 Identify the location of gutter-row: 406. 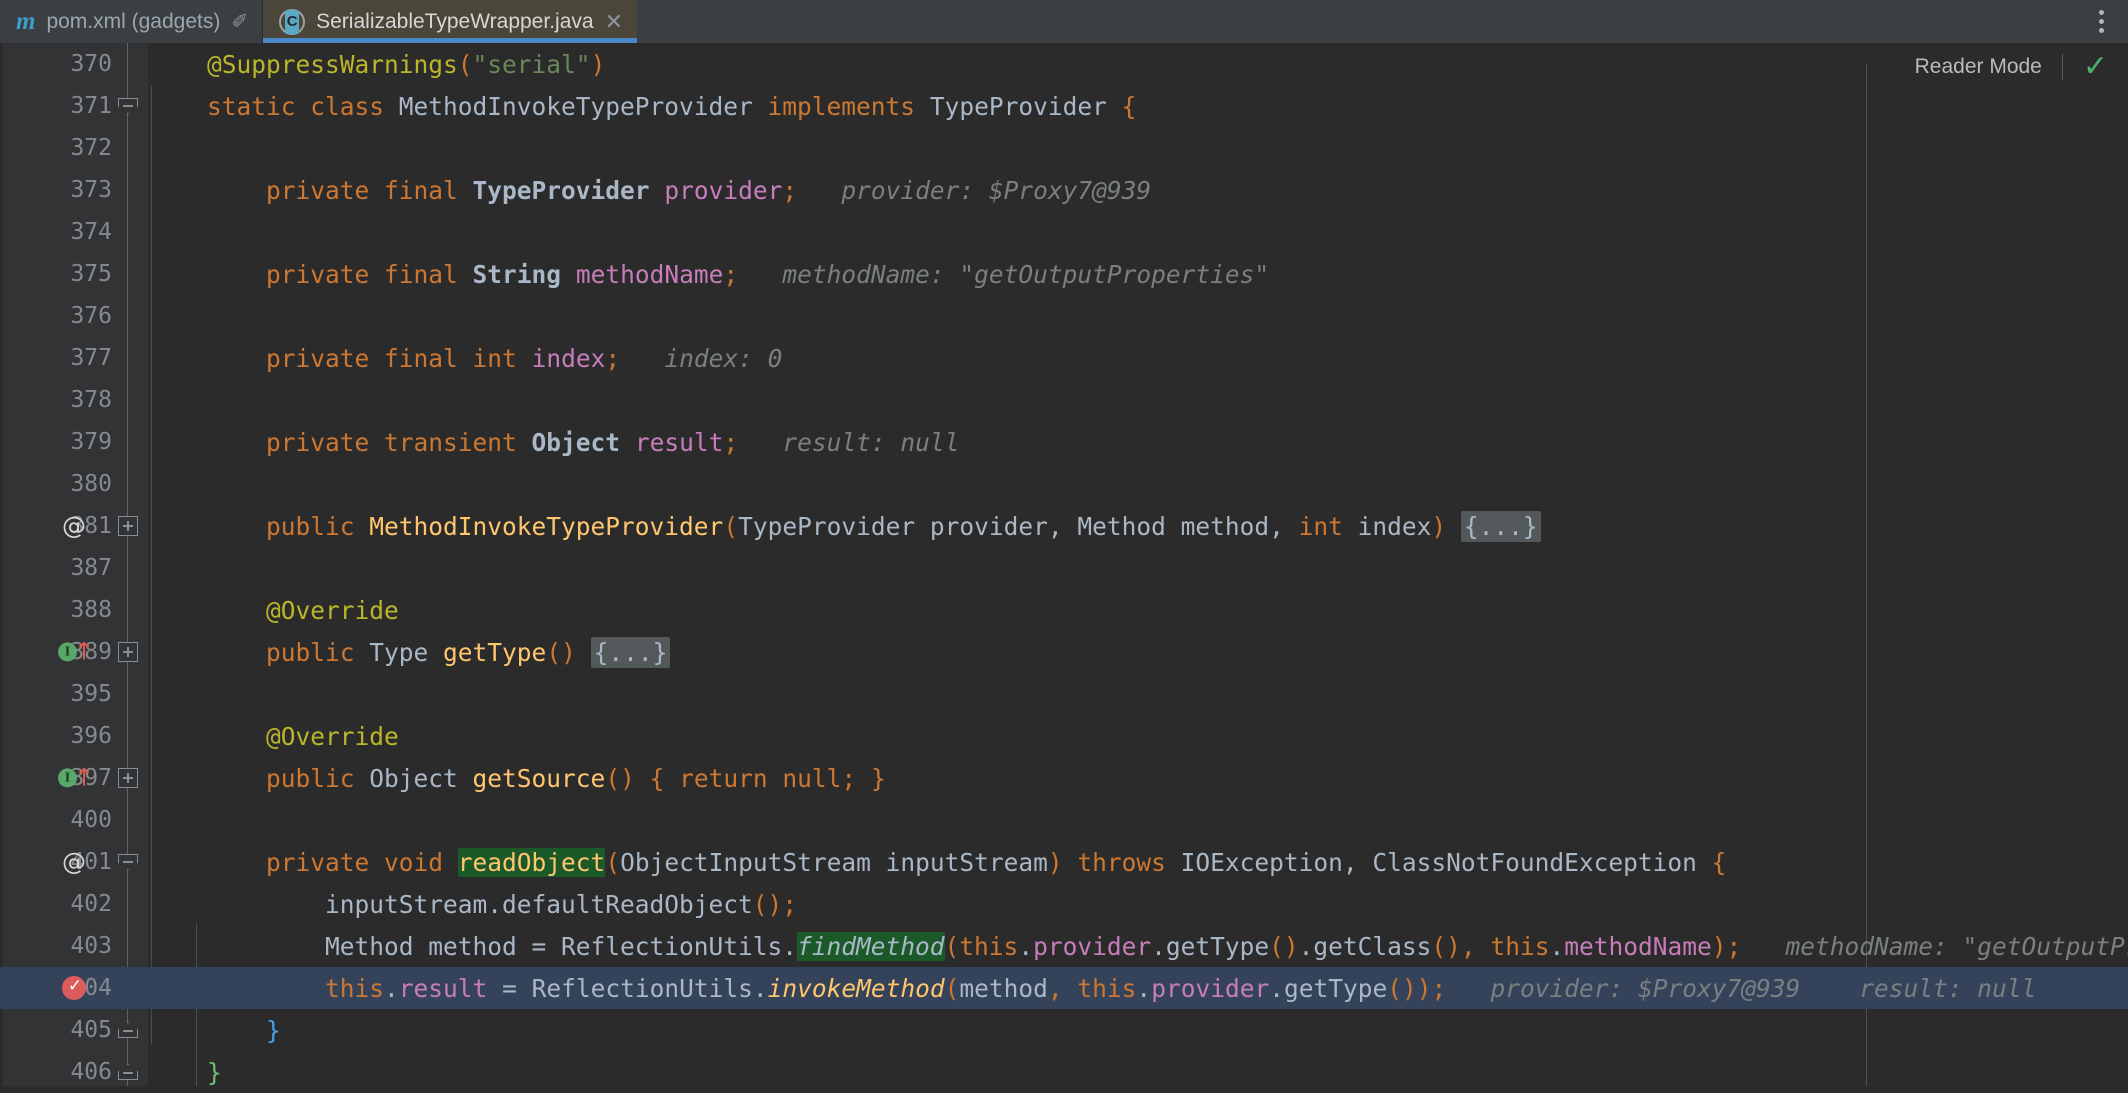
(74, 1072).